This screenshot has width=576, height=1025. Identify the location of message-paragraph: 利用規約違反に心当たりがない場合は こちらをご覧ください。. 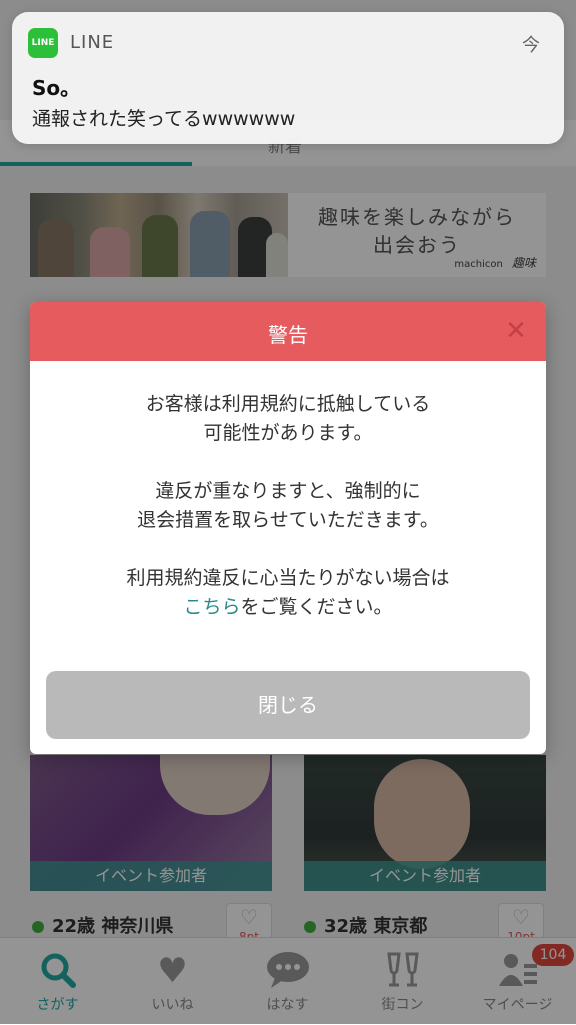
(288, 593).